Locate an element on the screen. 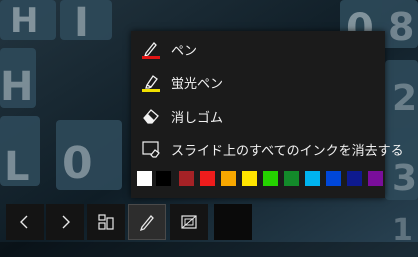 The width and height of the screenshot is (418, 257). color-swatch-dark-red is located at coordinates (186, 178).